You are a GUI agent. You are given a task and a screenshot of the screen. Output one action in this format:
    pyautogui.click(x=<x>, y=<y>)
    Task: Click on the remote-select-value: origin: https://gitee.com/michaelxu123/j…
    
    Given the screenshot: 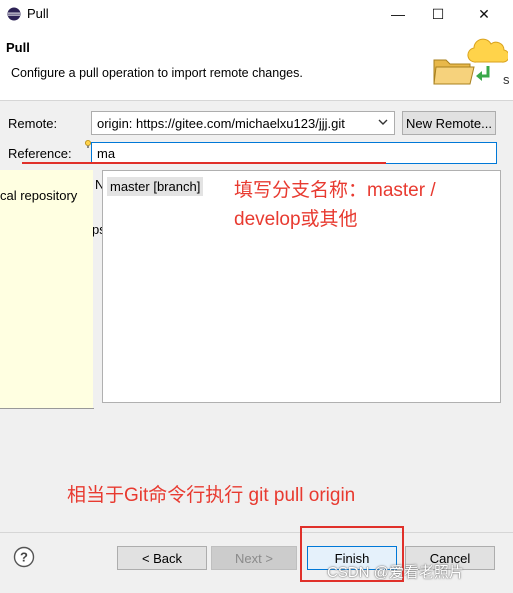 What is the action you would take?
    pyautogui.click(x=221, y=123)
    